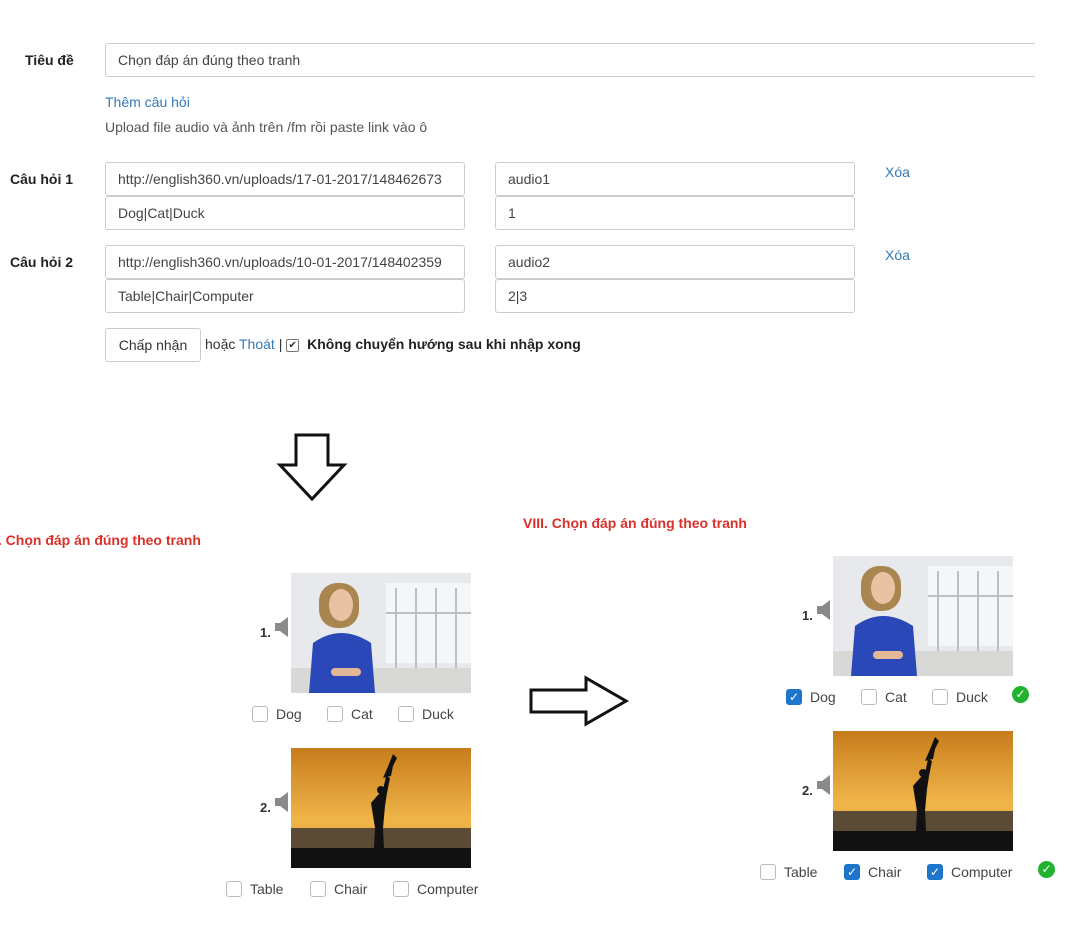  I want to click on question-2-label: Câu hỏi 2, so click(42, 262).